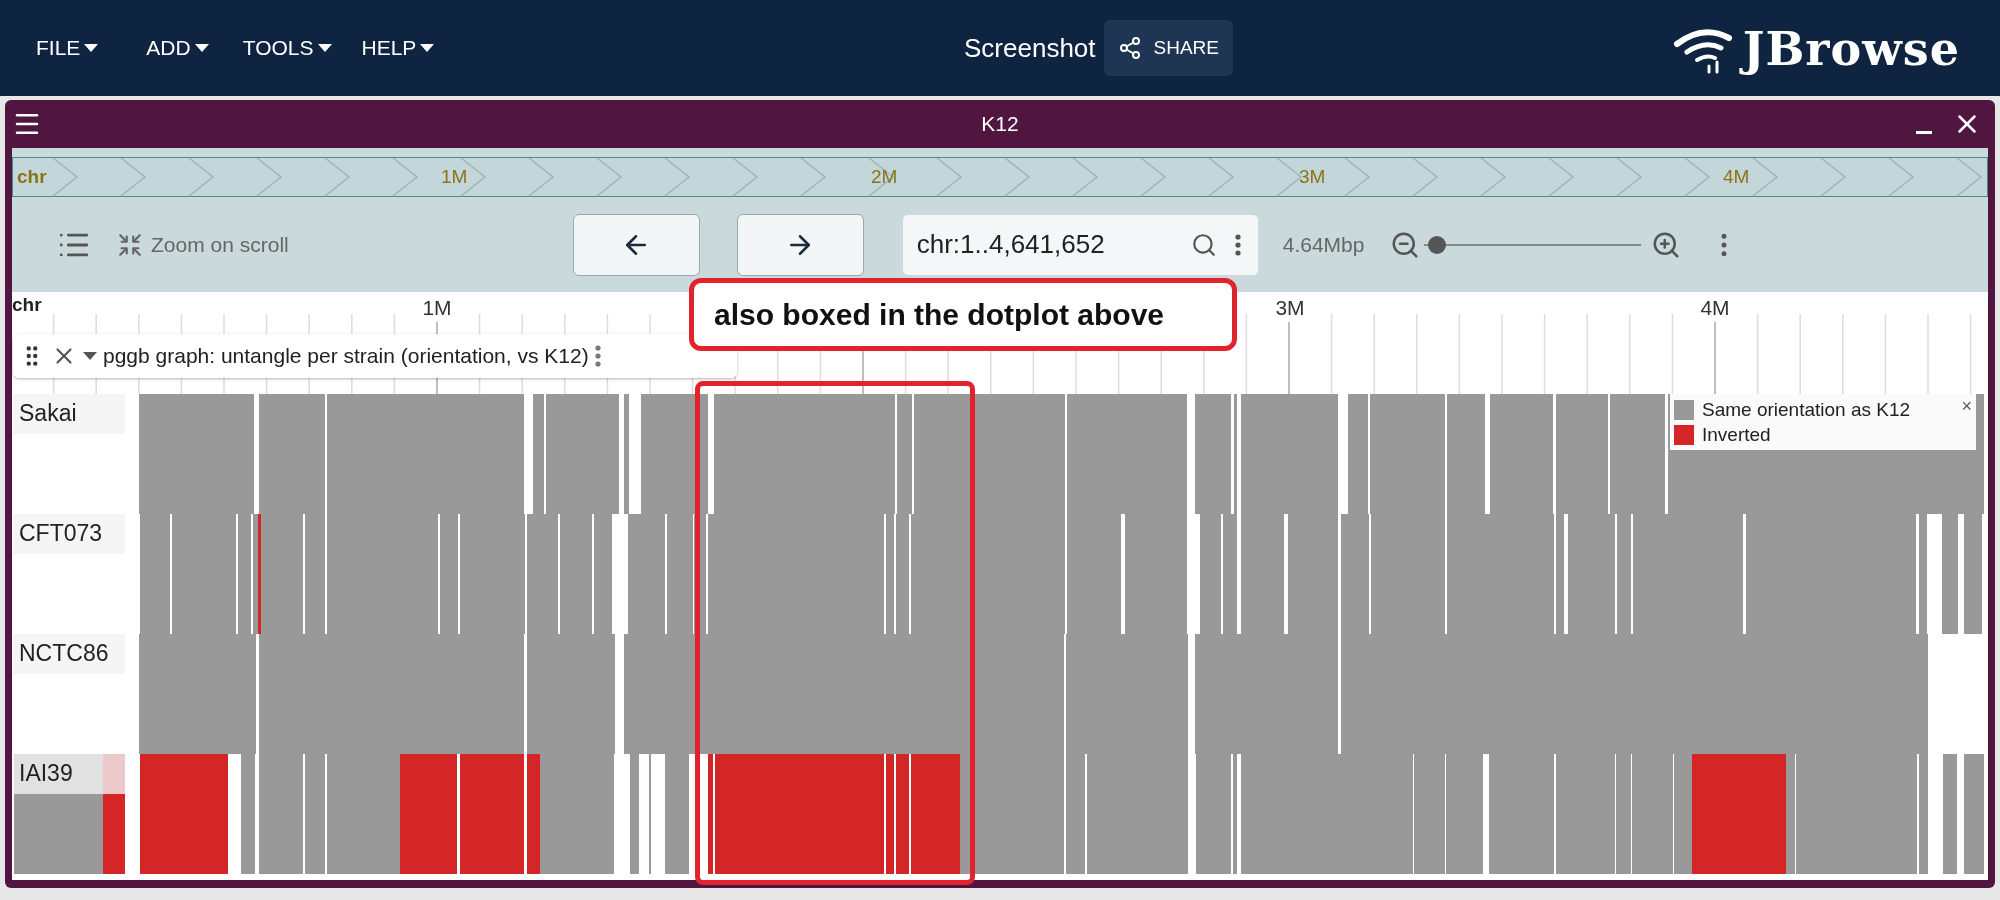 The height and width of the screenshot is (900, 2000). I want to click on view-title: K12, so click(1000, 124).